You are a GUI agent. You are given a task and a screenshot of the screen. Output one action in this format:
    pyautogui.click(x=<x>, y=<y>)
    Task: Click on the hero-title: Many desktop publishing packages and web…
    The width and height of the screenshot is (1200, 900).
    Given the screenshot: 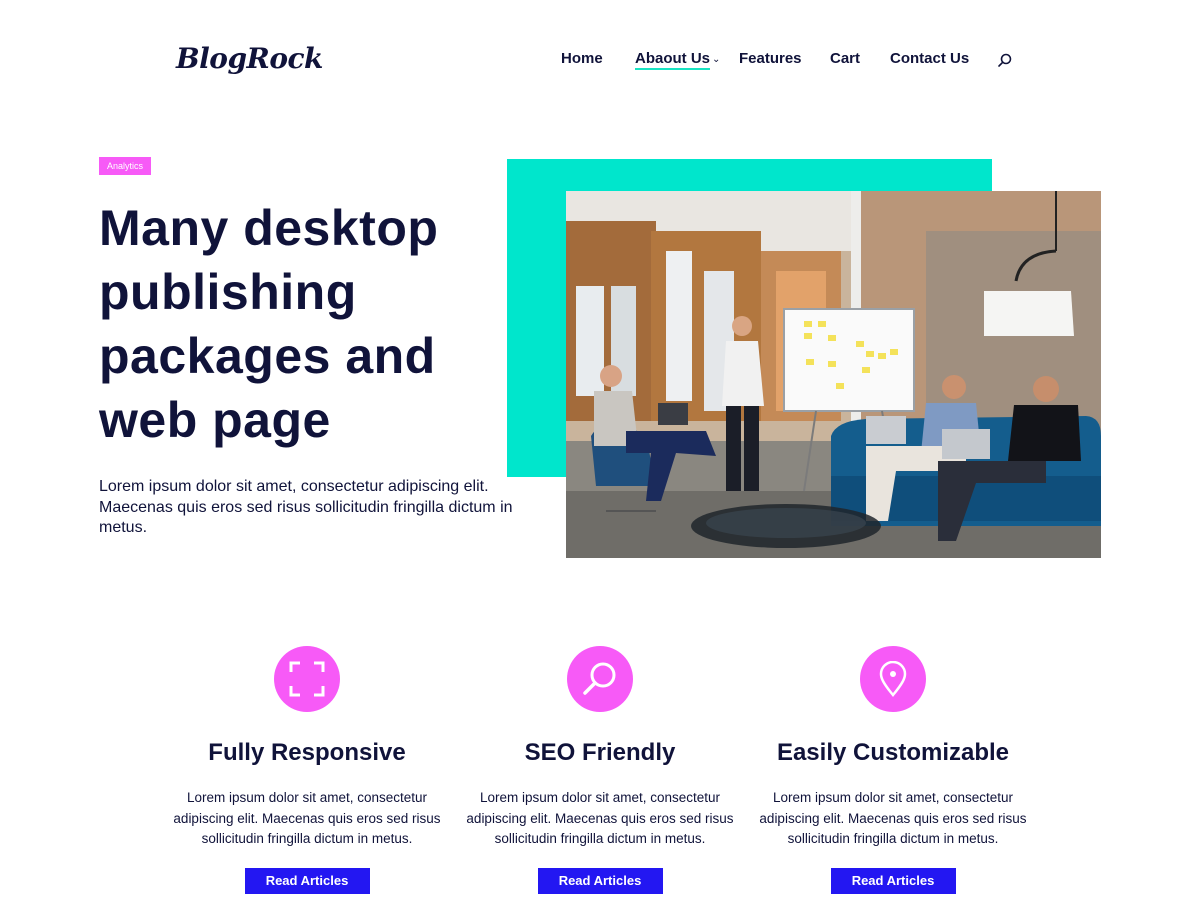 What is the action you would take?
    pyautogui.click(x=269, y=324)
    